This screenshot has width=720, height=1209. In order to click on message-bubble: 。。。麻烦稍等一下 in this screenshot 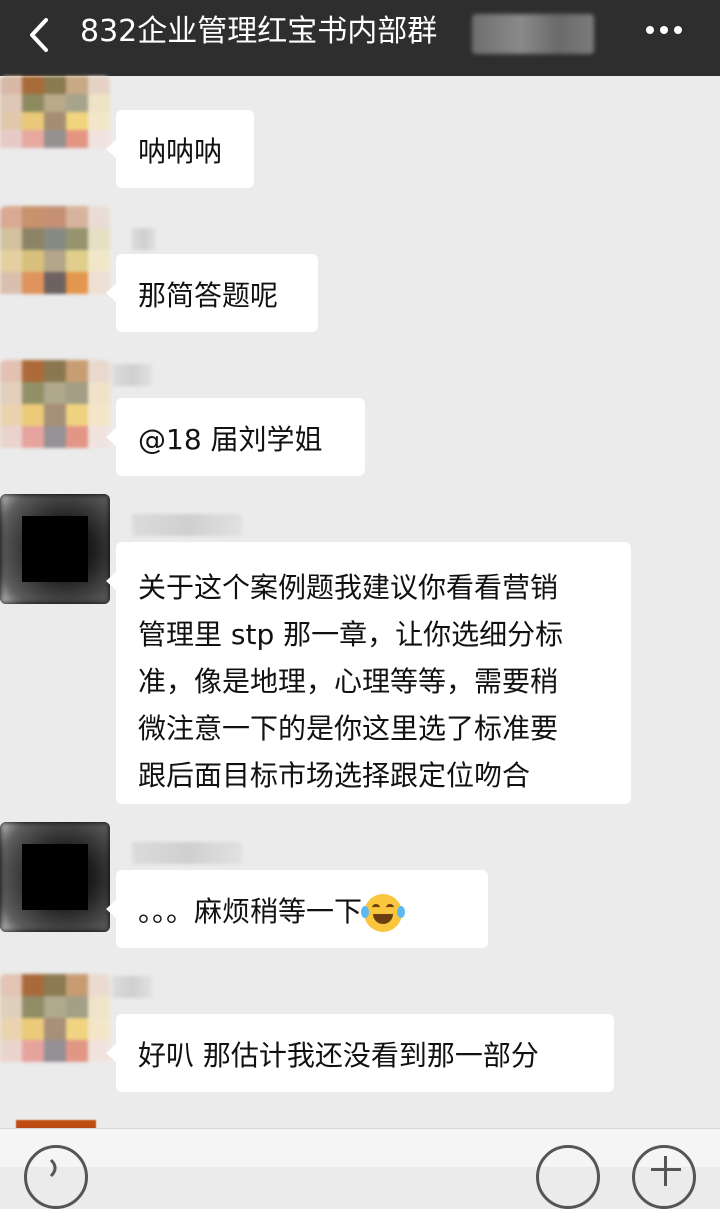, I will do `click(297, 909)`.